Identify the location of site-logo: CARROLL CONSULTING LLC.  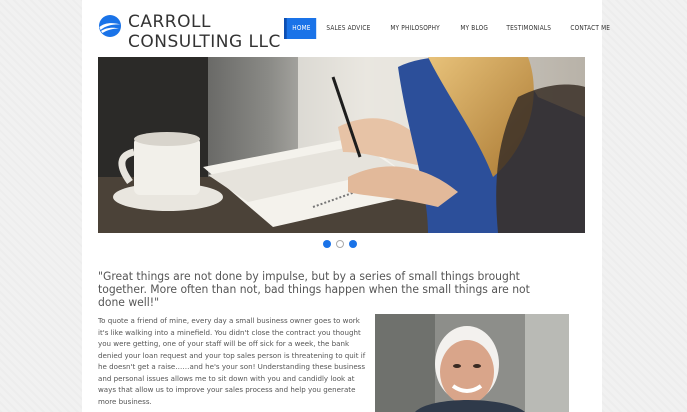
(189, 32).